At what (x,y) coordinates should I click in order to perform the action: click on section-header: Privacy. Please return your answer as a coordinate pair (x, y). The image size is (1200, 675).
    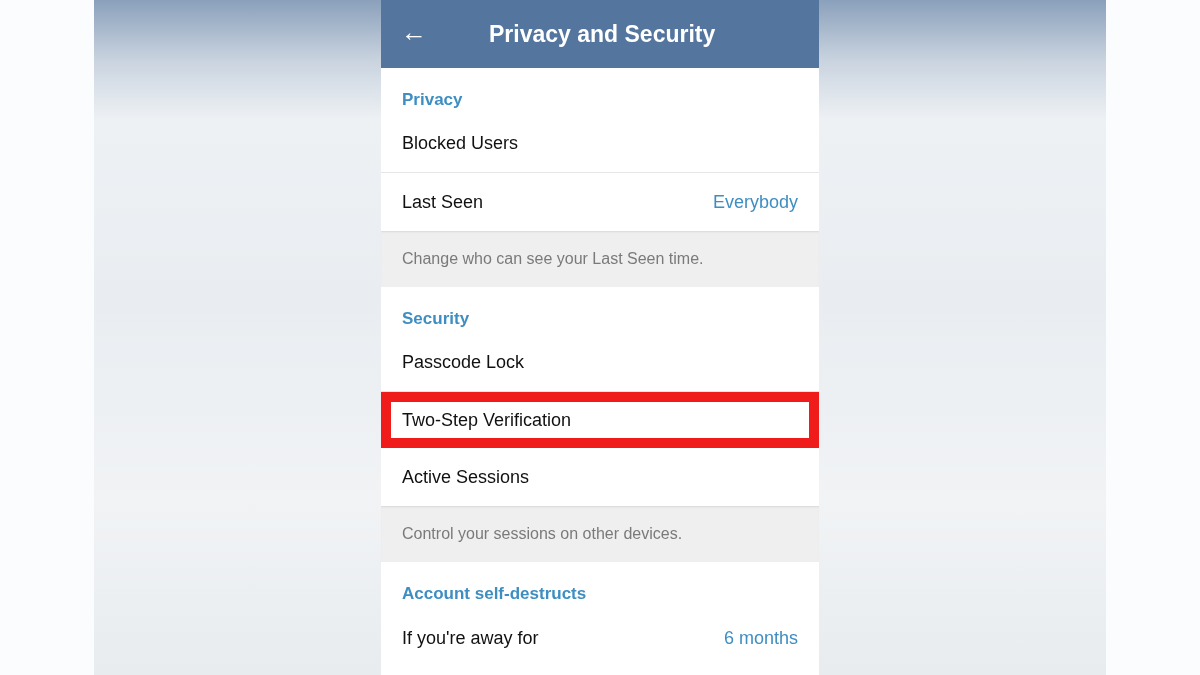
    Looking at the image, I should click on (432, 100).